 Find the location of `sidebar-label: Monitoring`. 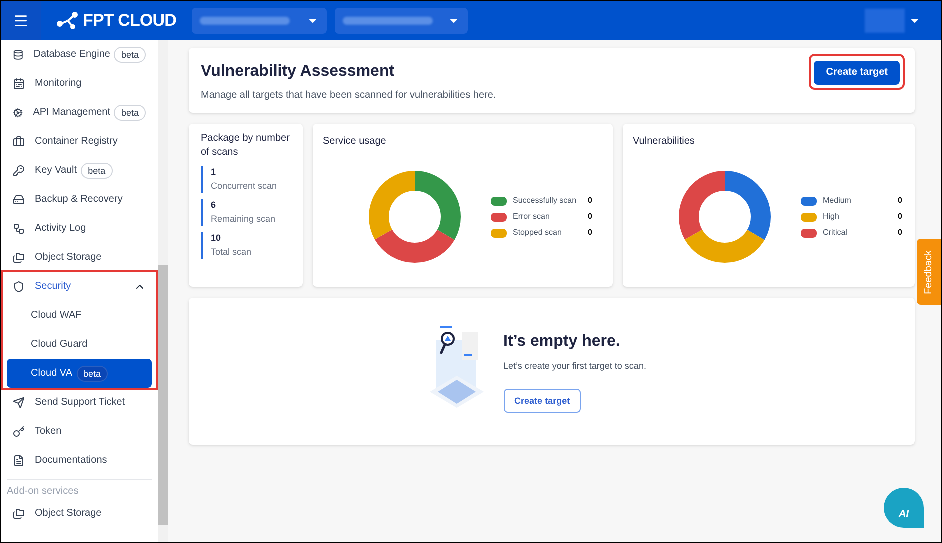

sidebar-label: Monitoring is located at coordinates (58, 84).